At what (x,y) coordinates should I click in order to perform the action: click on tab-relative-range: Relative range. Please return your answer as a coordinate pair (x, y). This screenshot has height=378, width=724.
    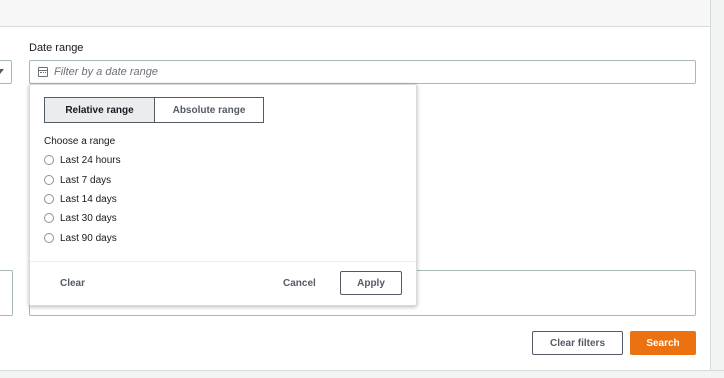
    Looking at the image, I should click on (99, 110).